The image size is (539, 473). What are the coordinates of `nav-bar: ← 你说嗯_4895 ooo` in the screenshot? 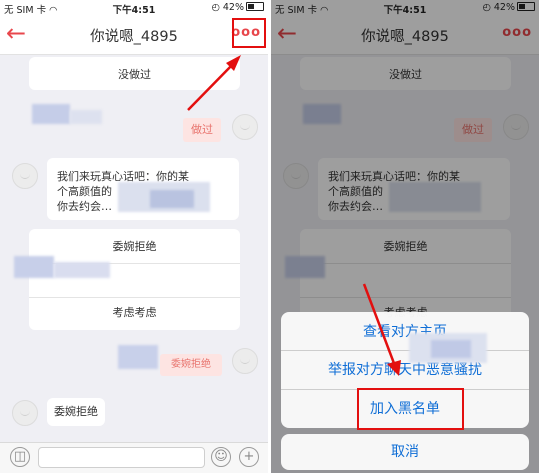 It's located at (134, 35).